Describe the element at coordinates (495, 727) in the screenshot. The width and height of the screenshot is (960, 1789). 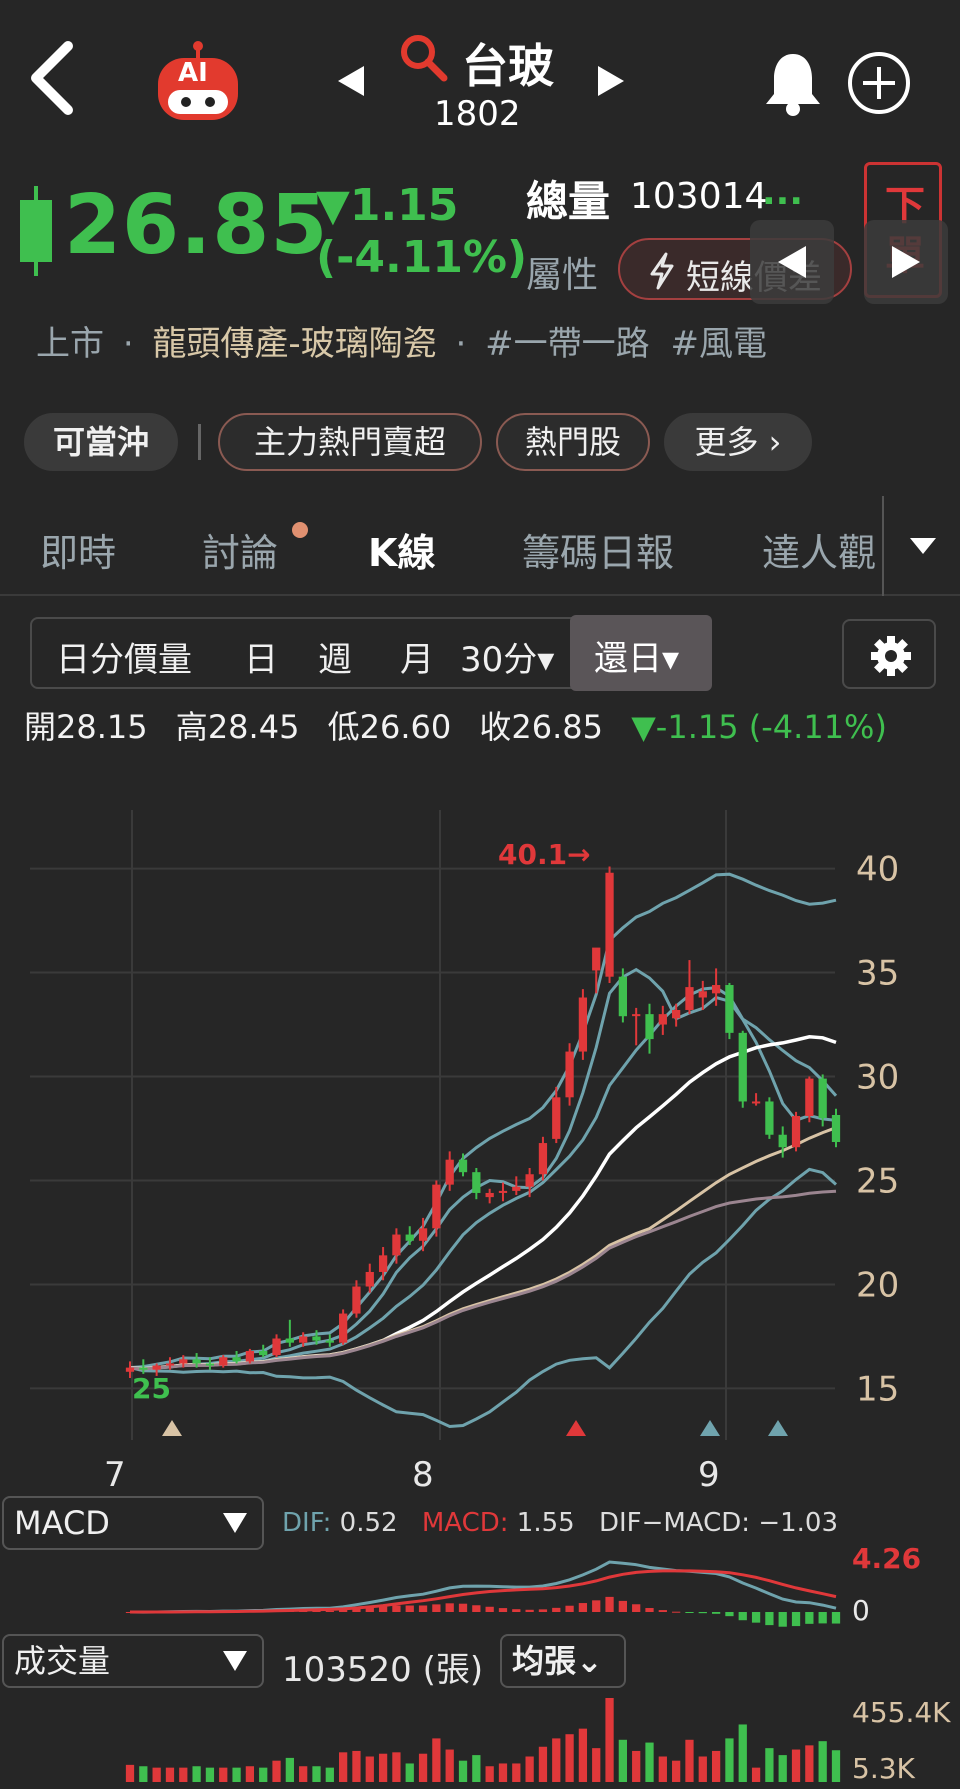
I see `close-label: 收` at that location.